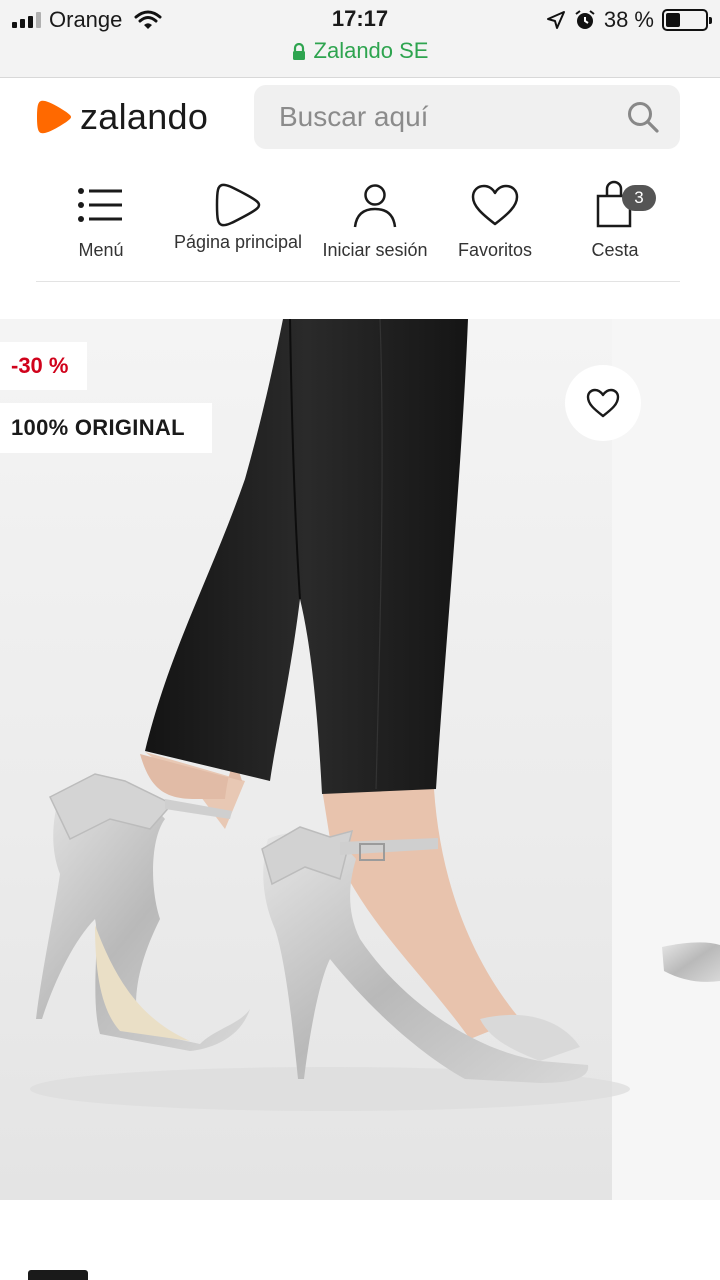  I want to click on status-bar: Orange 17:17 38 % Zalando SE, so click(360, 39).